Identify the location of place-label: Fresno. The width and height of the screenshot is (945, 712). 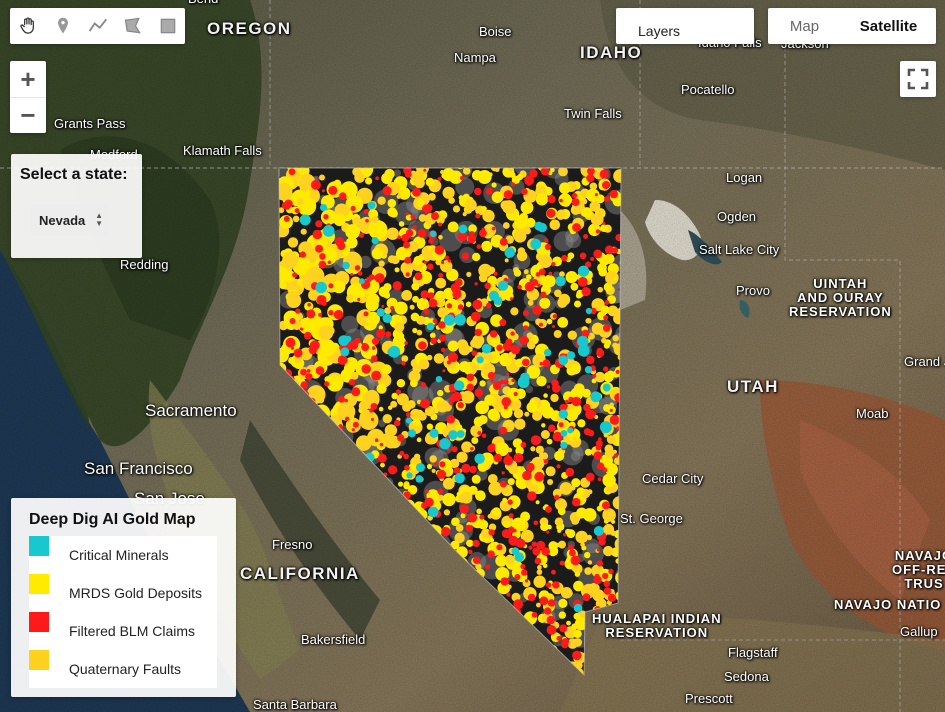
(292, 544).